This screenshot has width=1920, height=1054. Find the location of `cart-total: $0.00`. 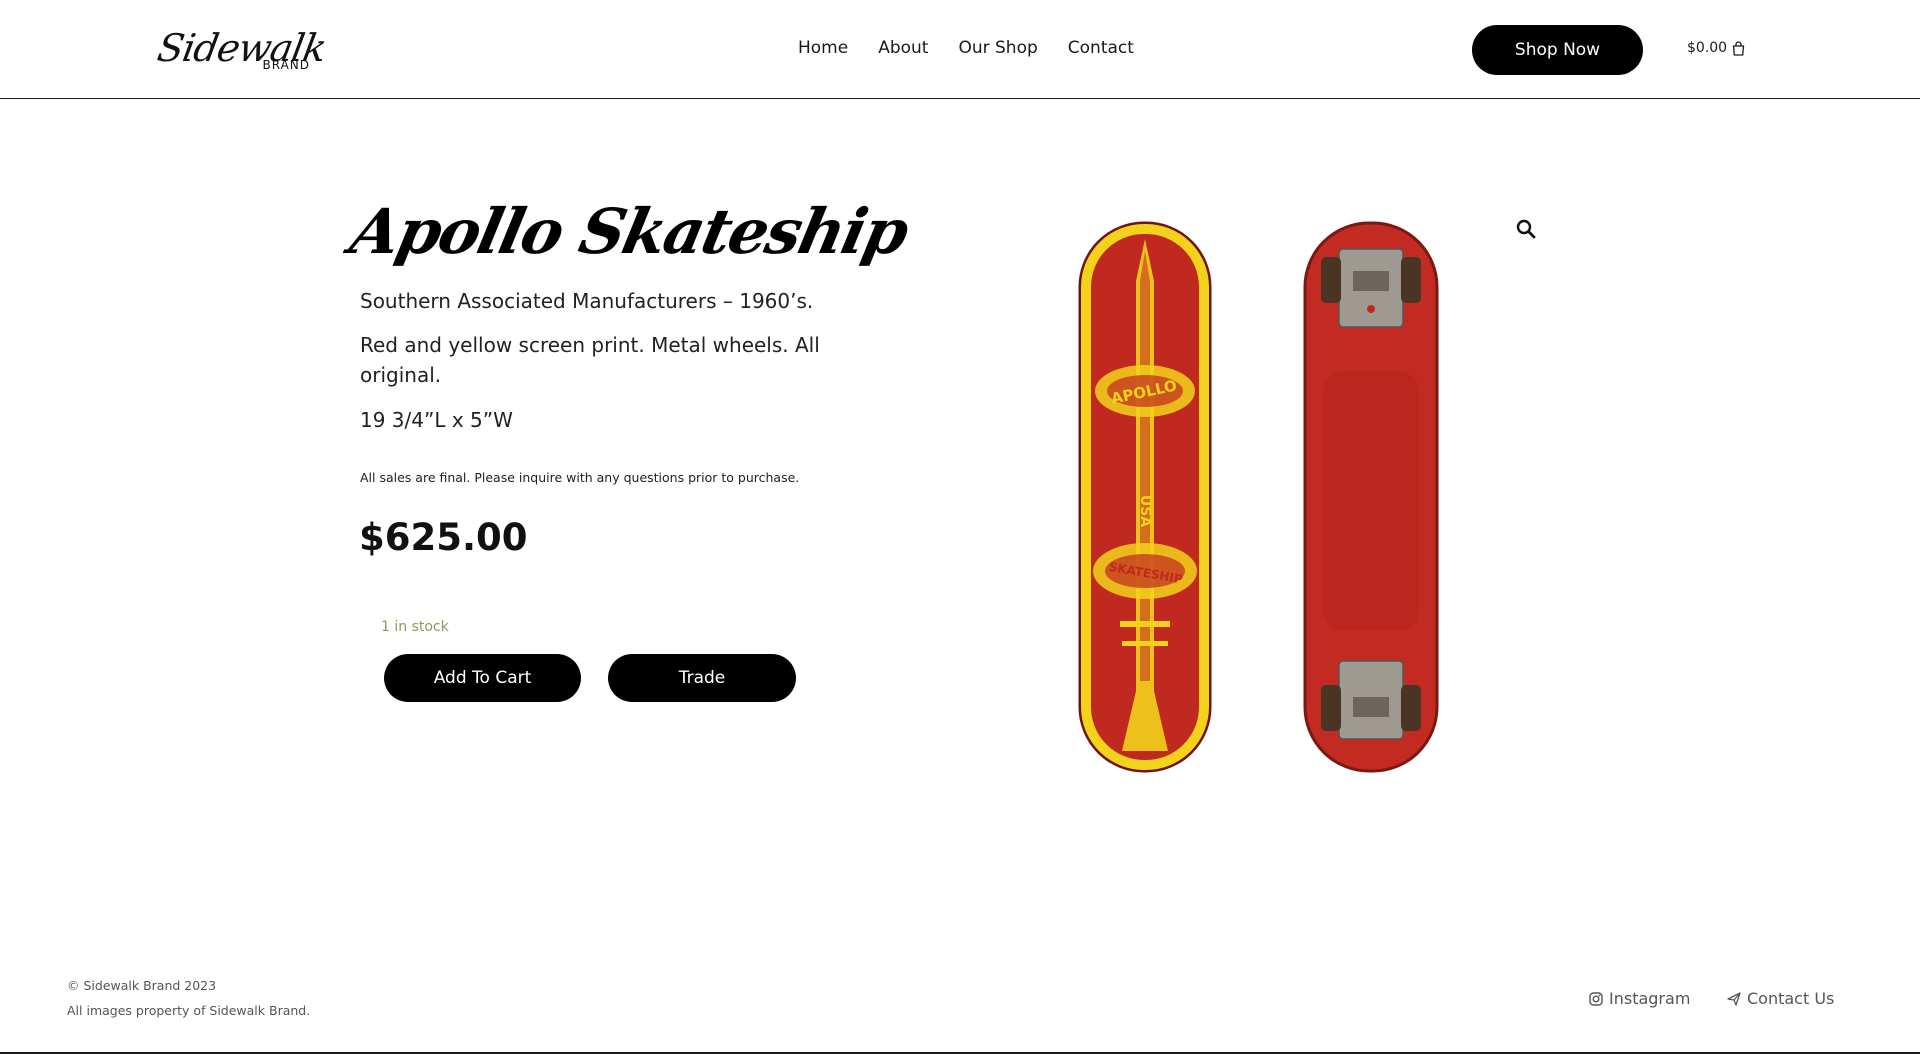

cart-total: $0.00 is located at coordinates (1707, 48).